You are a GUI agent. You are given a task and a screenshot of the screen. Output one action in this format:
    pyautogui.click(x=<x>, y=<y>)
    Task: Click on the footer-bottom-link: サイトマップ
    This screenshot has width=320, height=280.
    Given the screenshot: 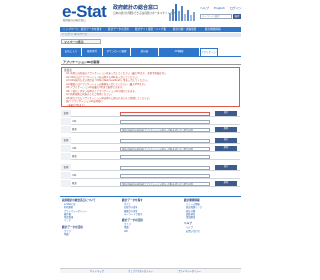 What is the action you would take?
    pyautogui.click(x=97, y=271)
    